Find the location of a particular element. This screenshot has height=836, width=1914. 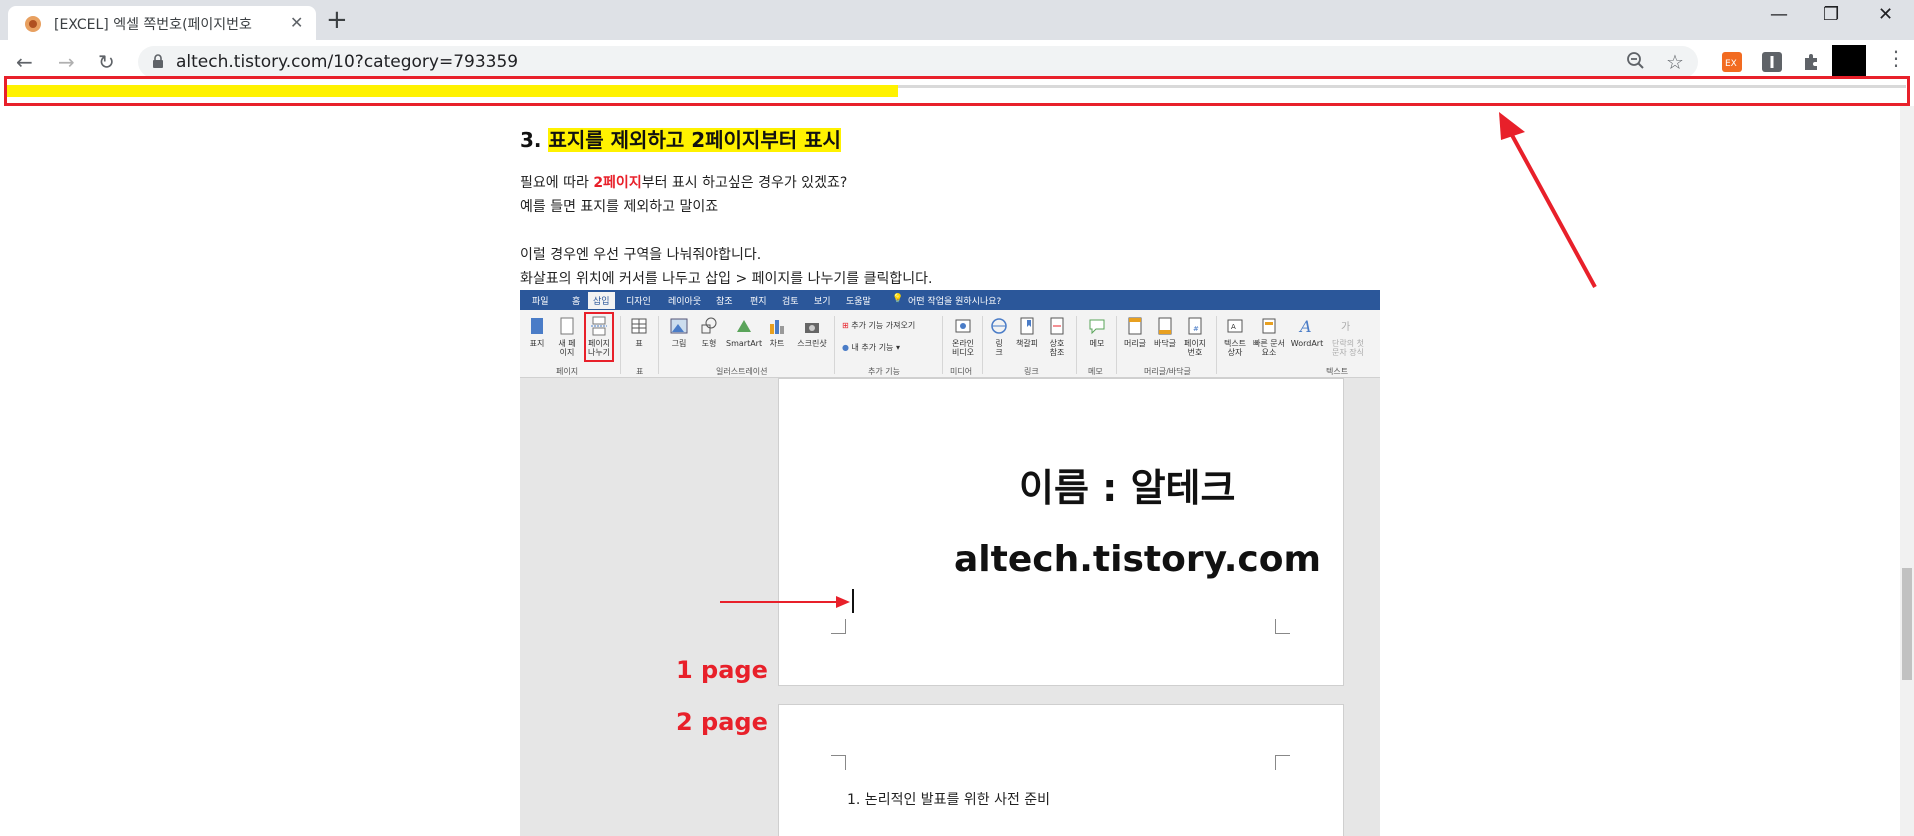

footer-button: 바닥글 is located at coordinates (1165, 332).